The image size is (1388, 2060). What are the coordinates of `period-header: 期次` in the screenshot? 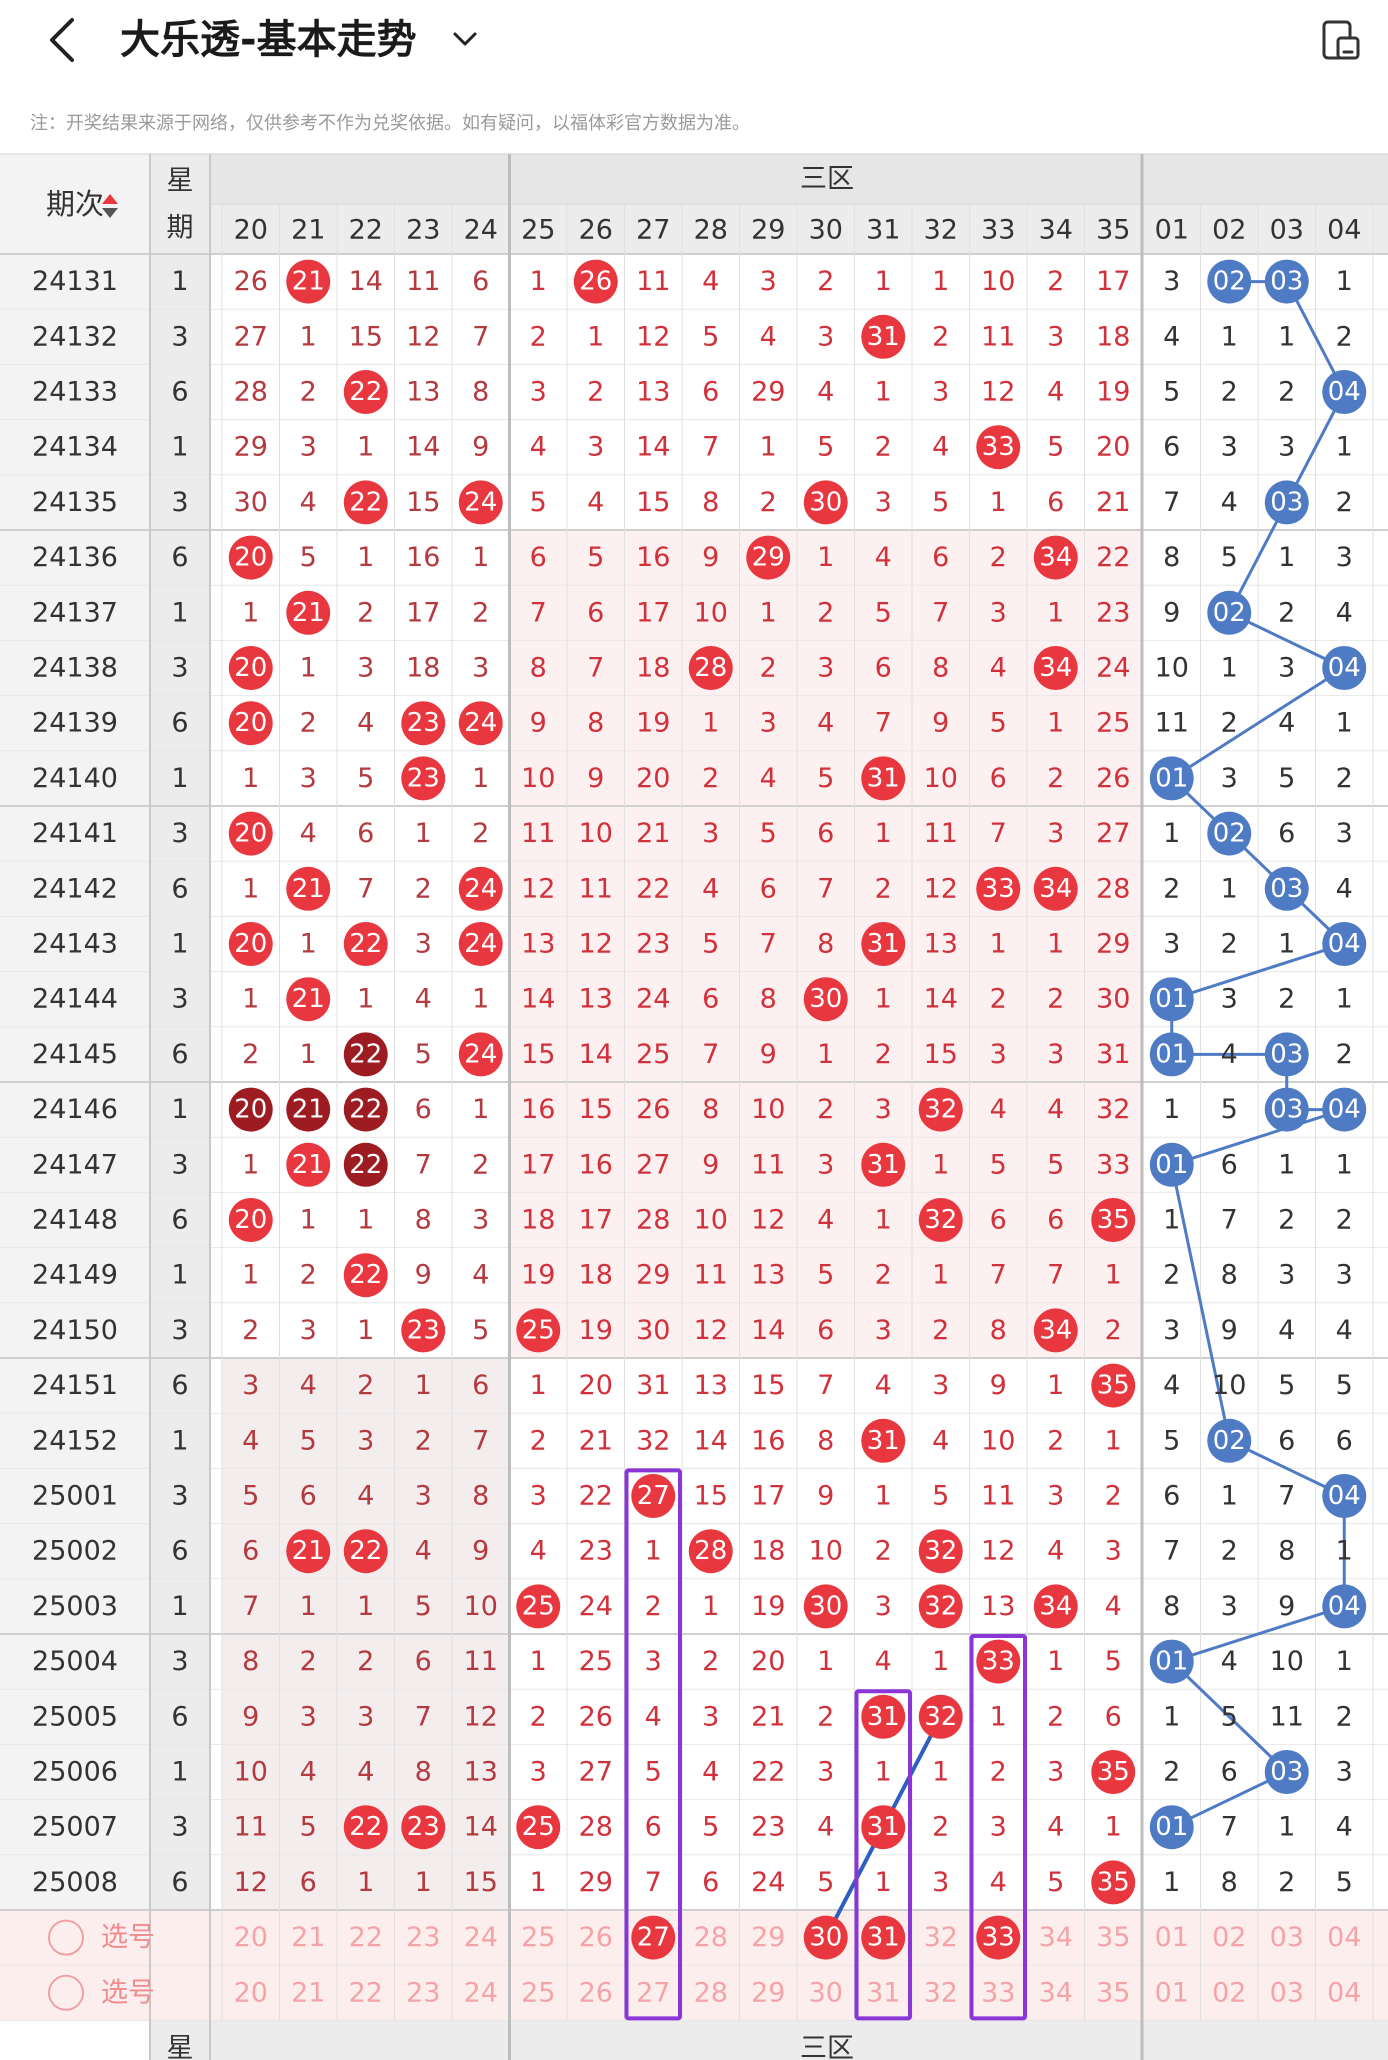 It's located at (75, 204).